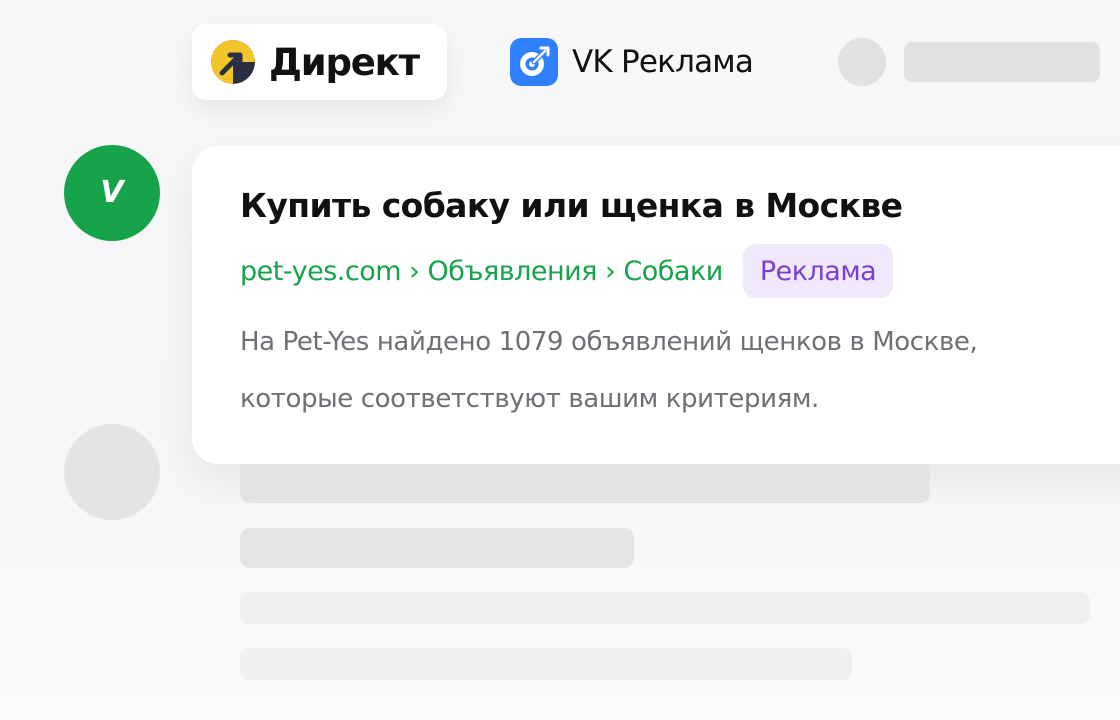  Describe the element at coordinates (344, 62) in the screenshot. I see `tab-direkt-label: Директ` at that location.